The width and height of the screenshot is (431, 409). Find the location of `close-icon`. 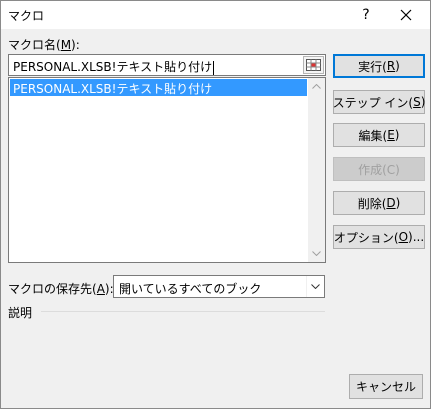

close-icon is located at coordinates (406, 15).